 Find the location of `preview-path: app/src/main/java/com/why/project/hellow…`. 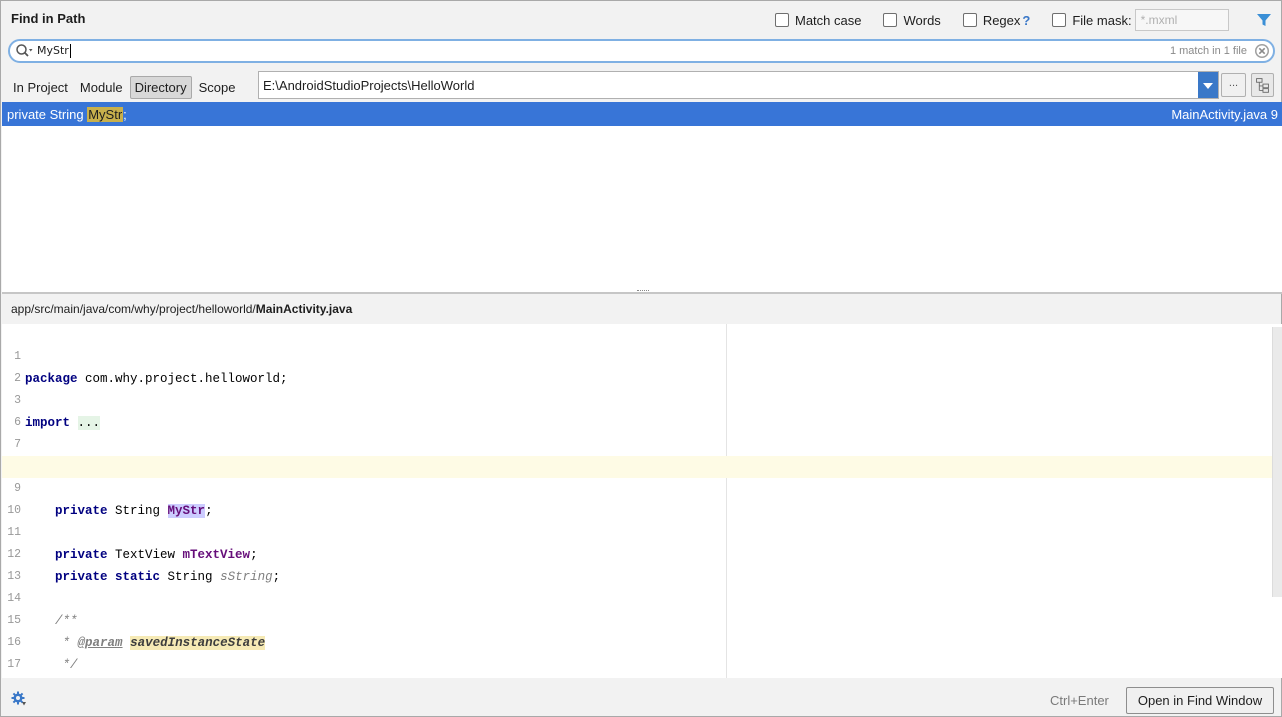

preview-path: app/src/main/java/com/why/project/hellow… is located at coordinates (182, 309).